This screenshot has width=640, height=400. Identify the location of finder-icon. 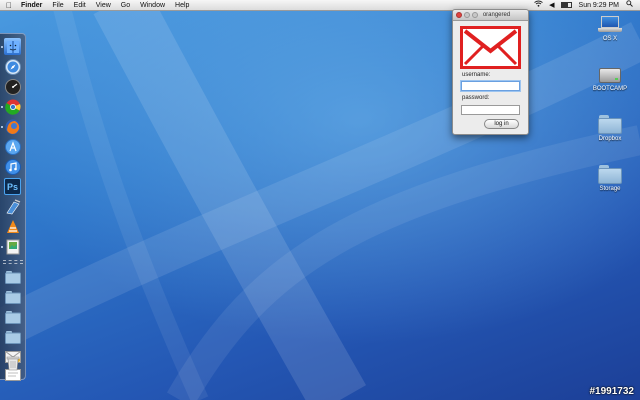
(12, 46).